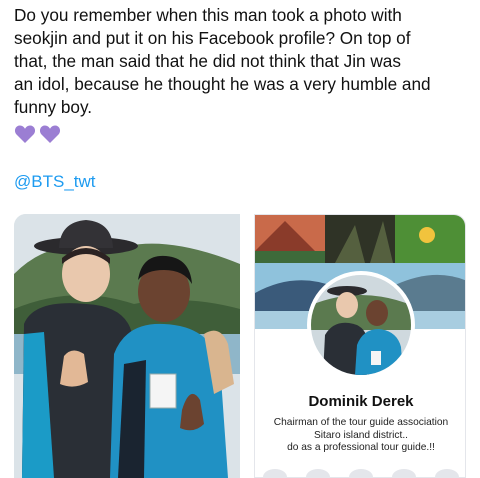 Image resolution: width=480 pixels, height=478 pixels. Describe the element at coordinates (37, 134) in the screenshot. I see `purple-hearts-emoji` at that location.